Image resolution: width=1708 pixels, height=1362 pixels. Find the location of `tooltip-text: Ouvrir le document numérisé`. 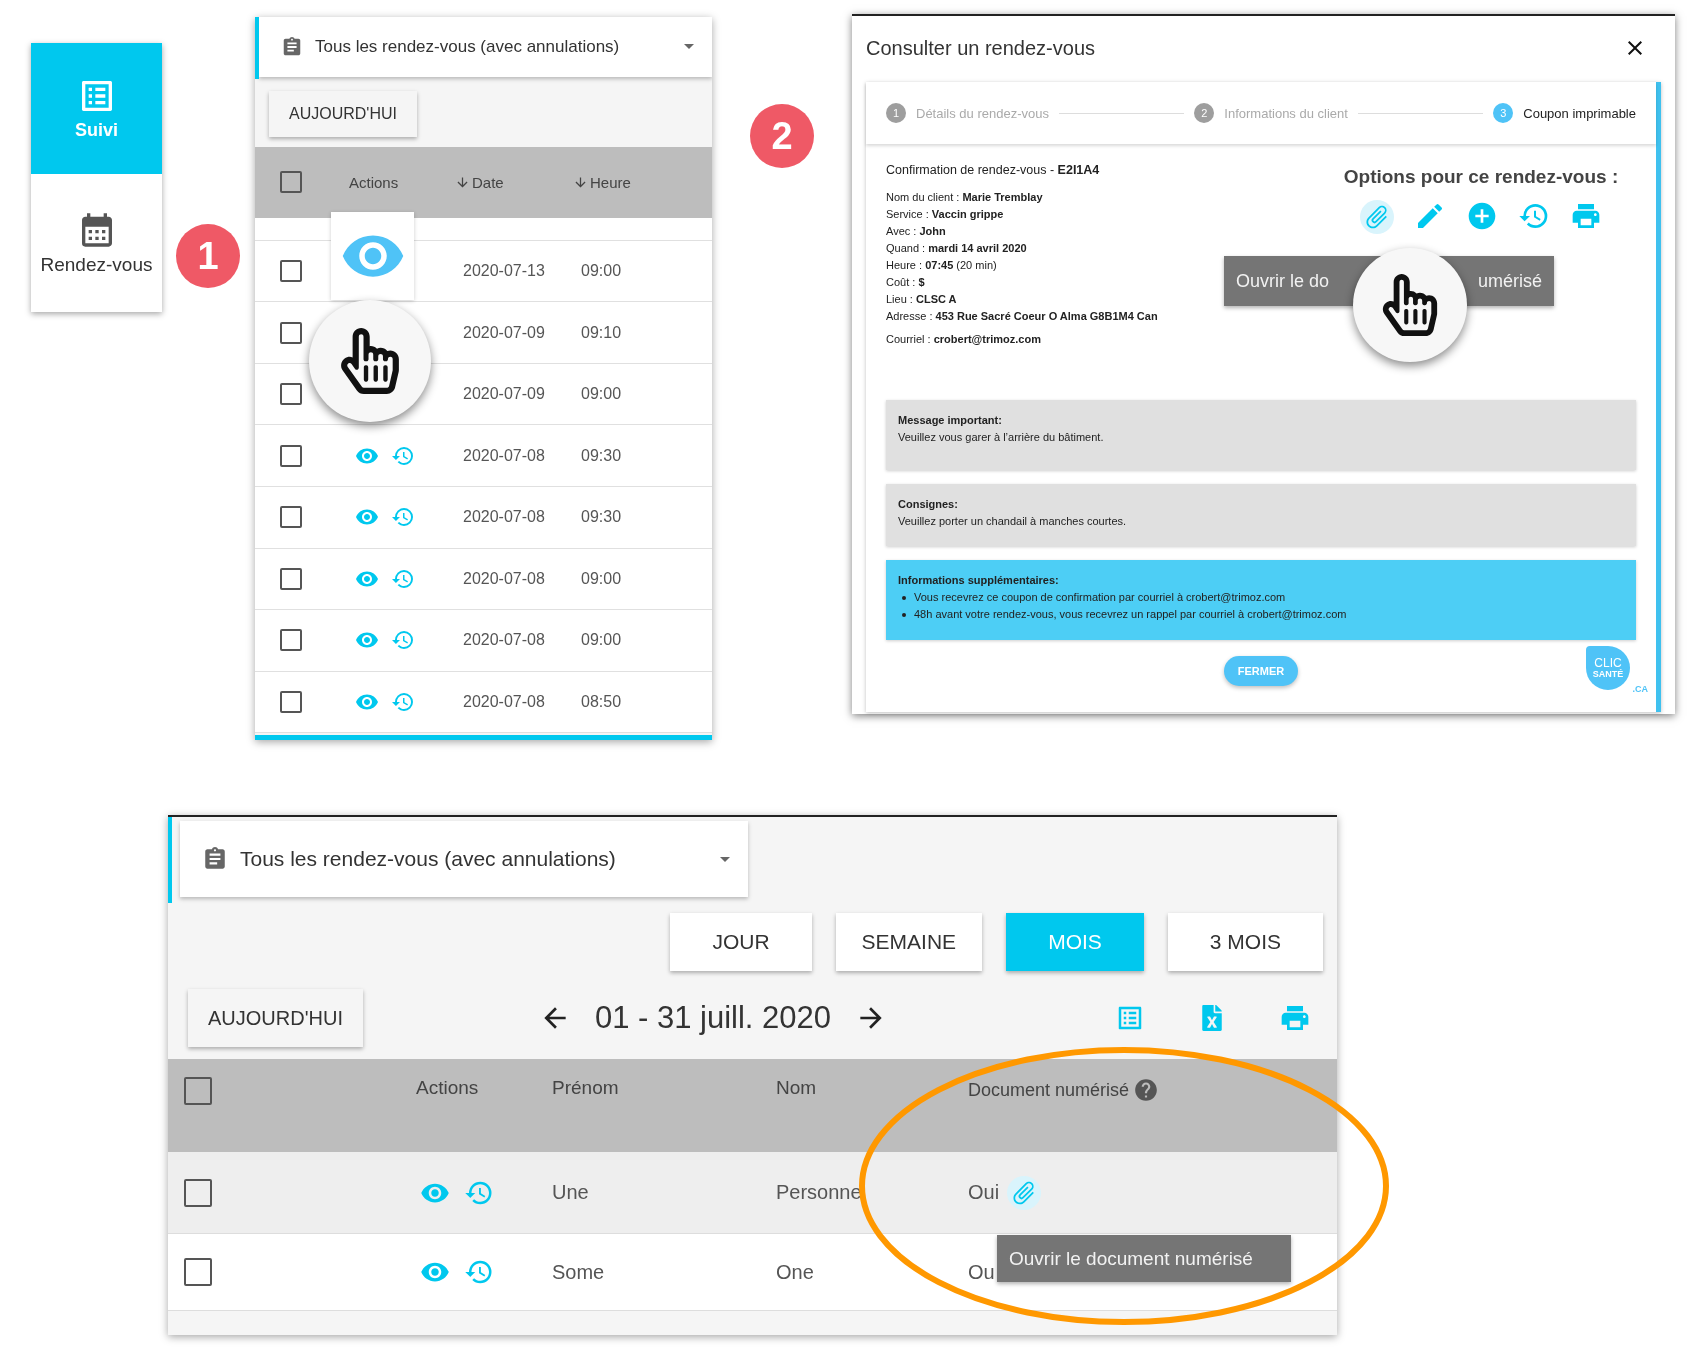

tooltip-text: Ouvrir le document numérisé is located at coordinates (1131, 1258).